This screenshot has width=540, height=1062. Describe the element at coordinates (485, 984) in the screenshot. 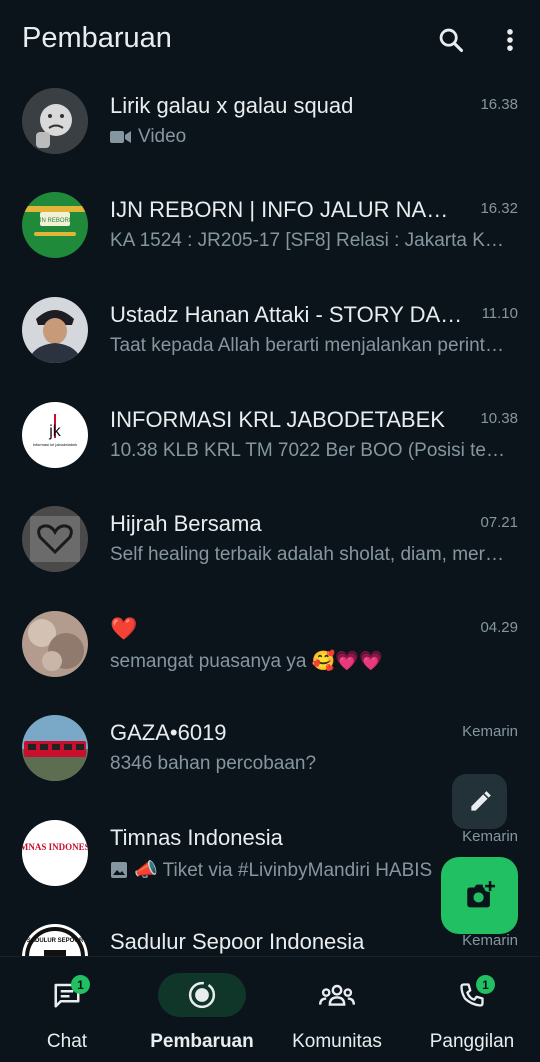

I see `calls-missed-badge: 1` at that location.